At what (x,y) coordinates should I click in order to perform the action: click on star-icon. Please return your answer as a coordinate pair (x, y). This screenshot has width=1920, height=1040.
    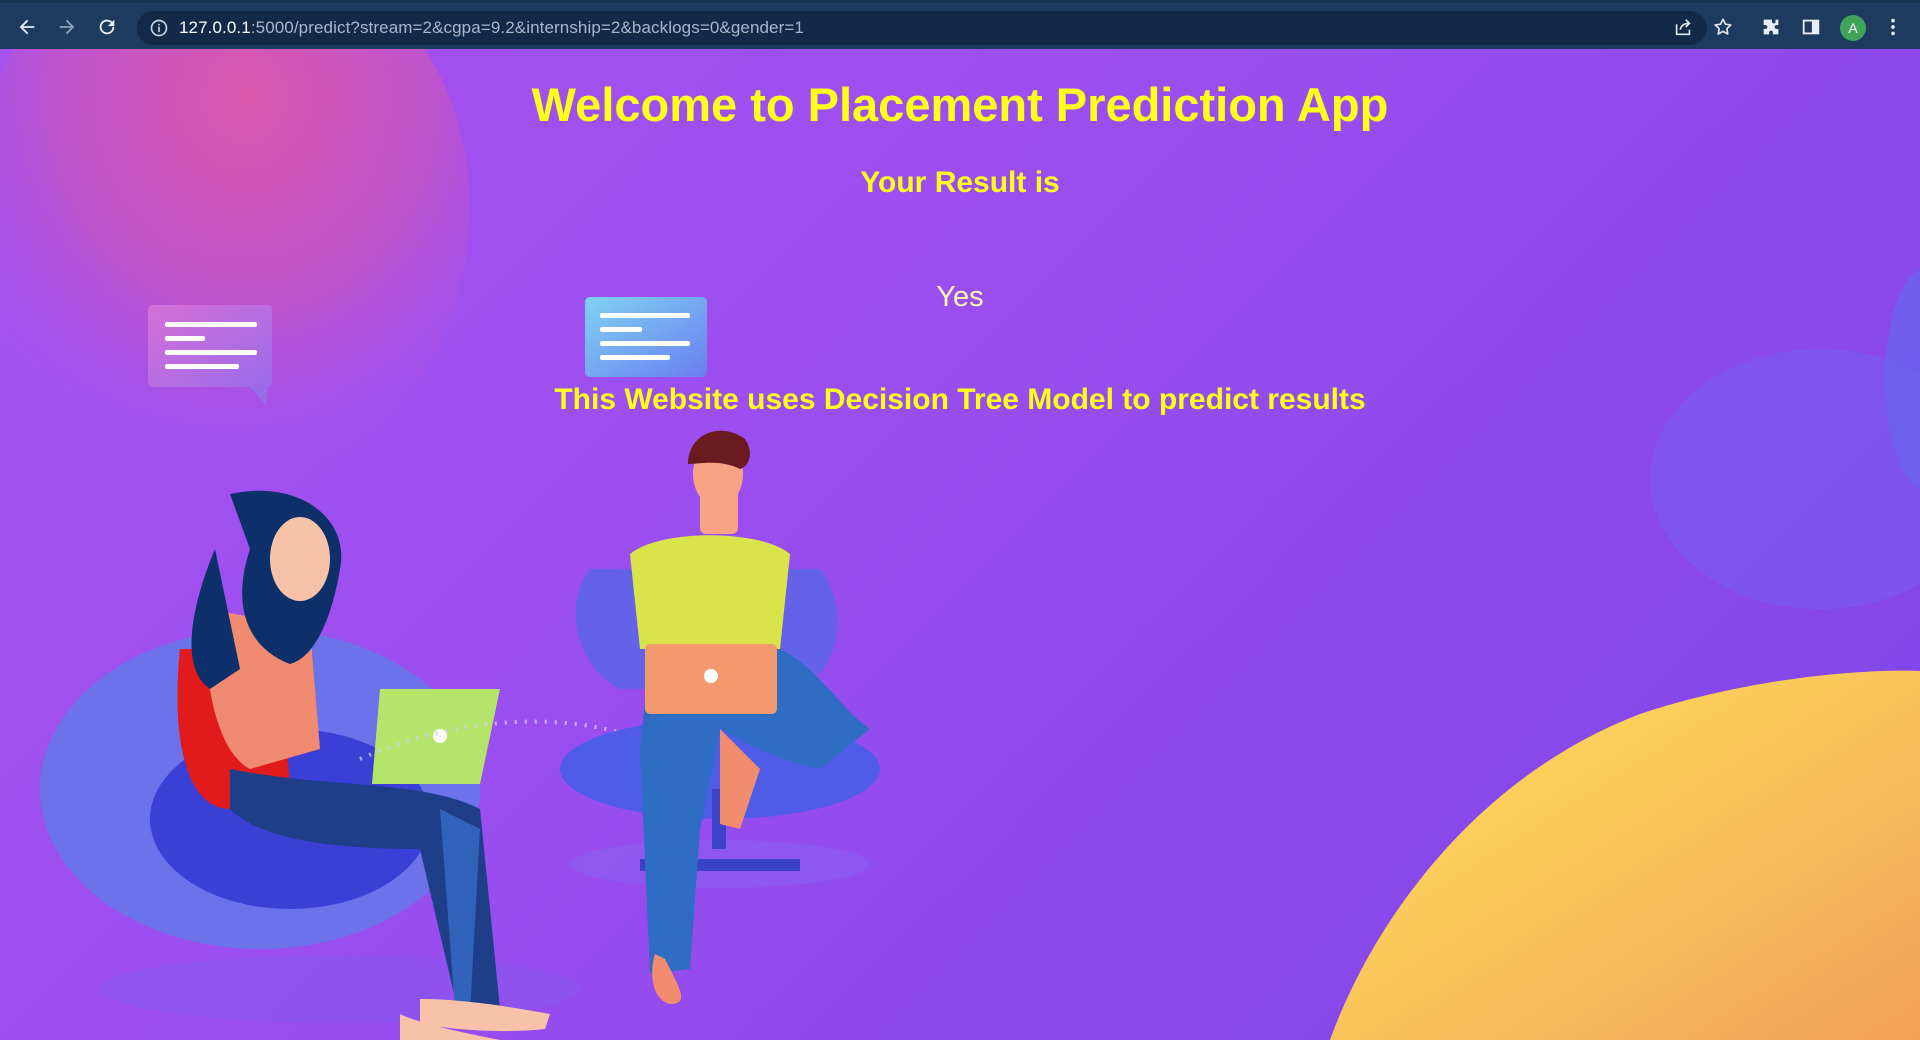
    Looking at the image, I should click on (1723, 26).